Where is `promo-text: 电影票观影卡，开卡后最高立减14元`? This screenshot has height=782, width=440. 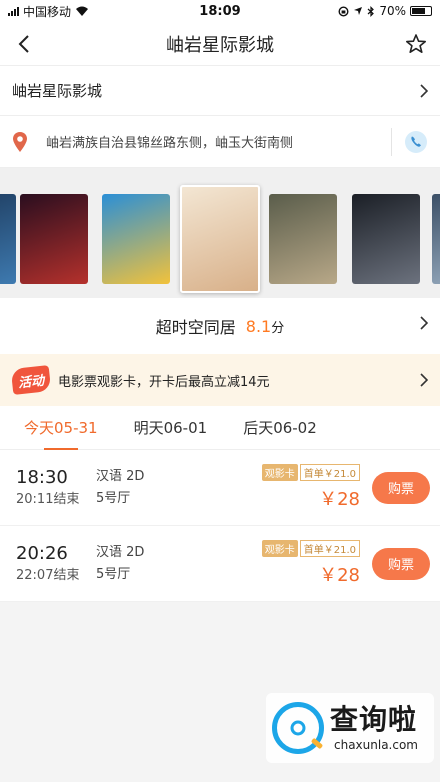 promo-text: 电影票观影卡，开卡后最高立减14元 is located at coordinates (164, 382).